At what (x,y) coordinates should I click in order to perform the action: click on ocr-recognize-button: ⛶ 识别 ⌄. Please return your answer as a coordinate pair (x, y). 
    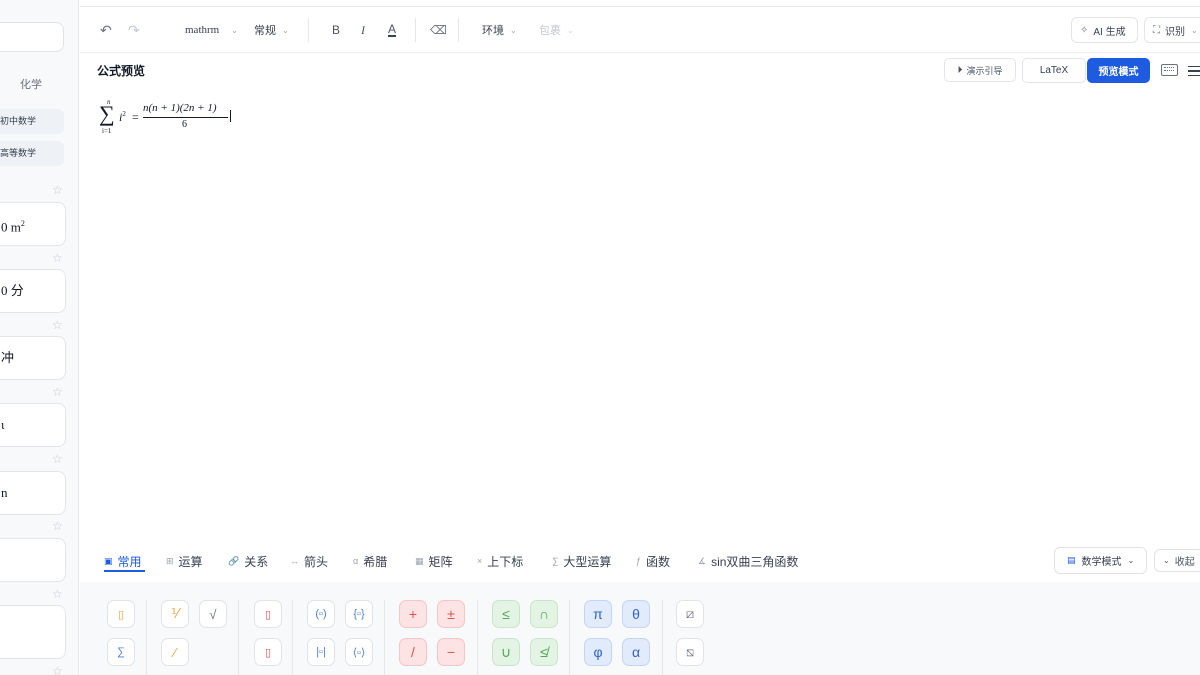
    Looking at the image, I should click on (1172, 30).